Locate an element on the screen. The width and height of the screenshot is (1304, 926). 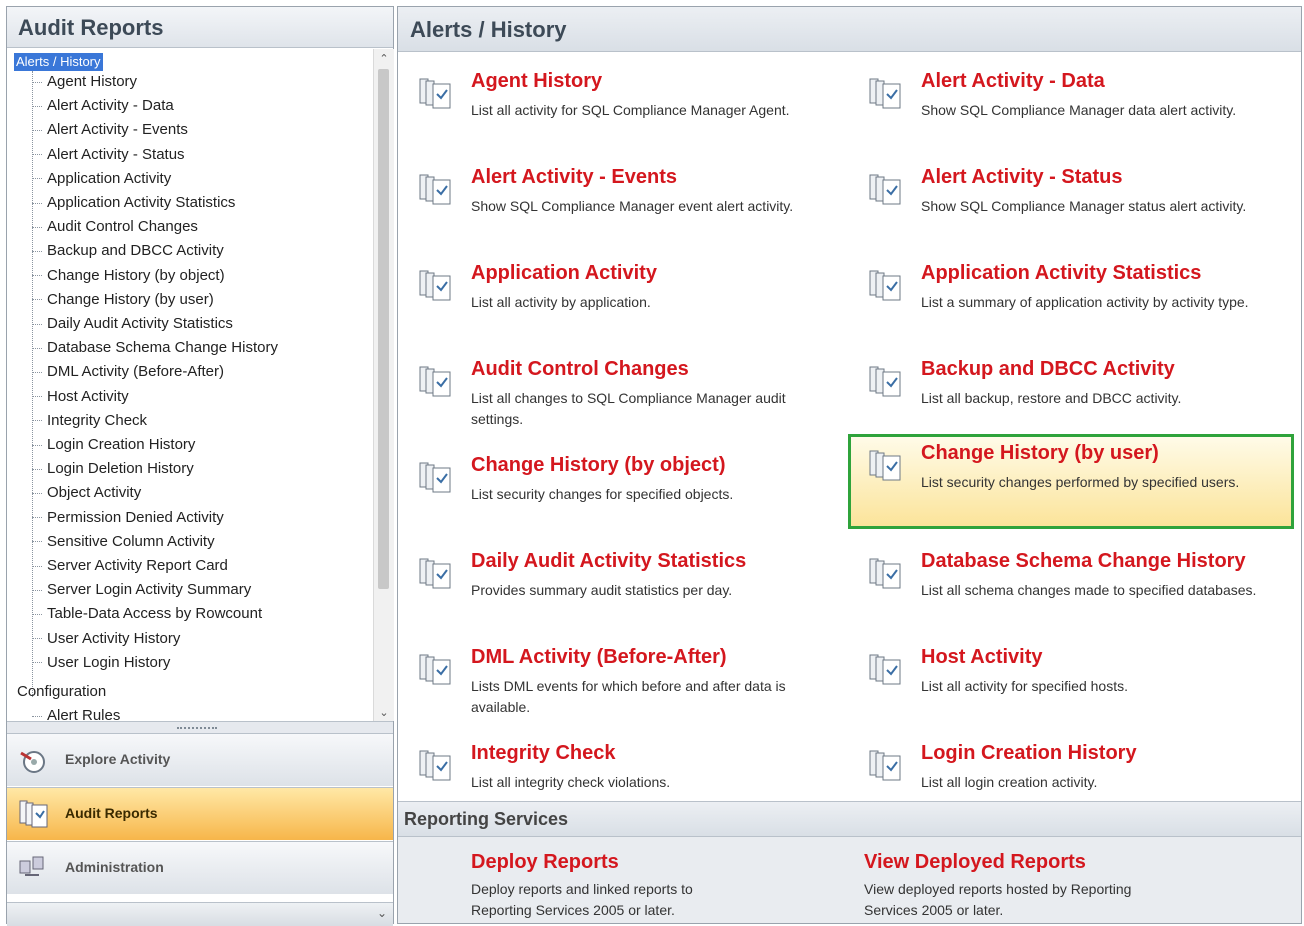
report-title: Alert Activity - Data is located at coordinates (1013, 81).